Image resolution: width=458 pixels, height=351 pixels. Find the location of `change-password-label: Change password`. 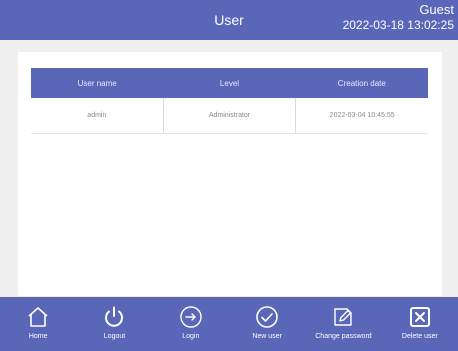

change-password-label: Change password is located at coordinates (343, 336).